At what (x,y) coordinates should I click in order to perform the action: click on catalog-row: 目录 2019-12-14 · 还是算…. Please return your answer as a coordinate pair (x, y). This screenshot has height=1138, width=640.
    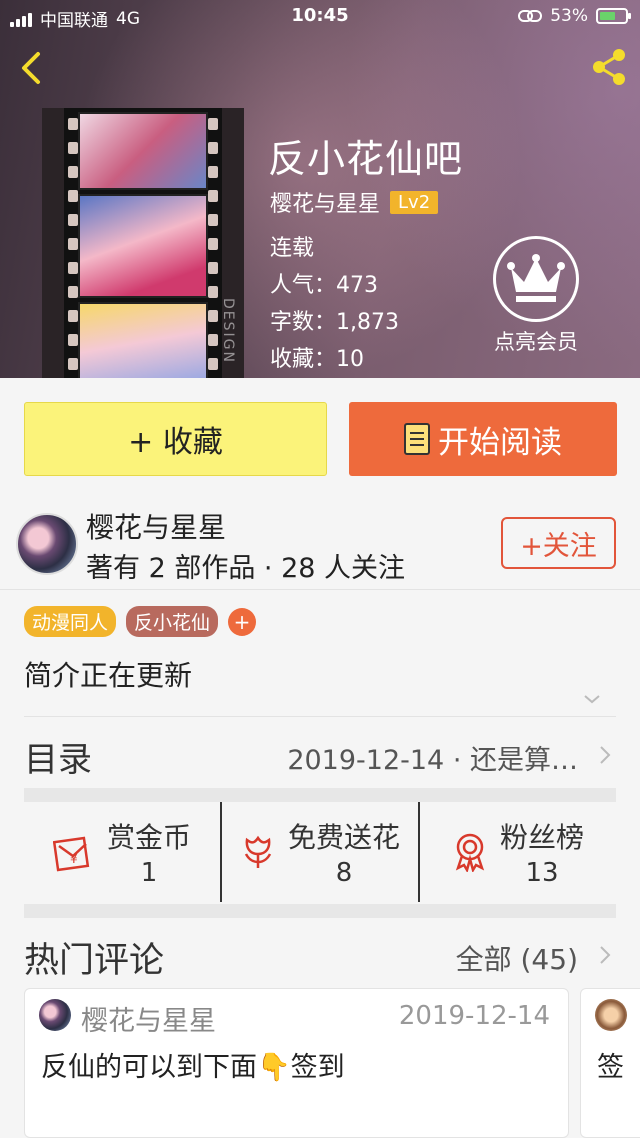
    Looking at the image, I should click on (320, 753).